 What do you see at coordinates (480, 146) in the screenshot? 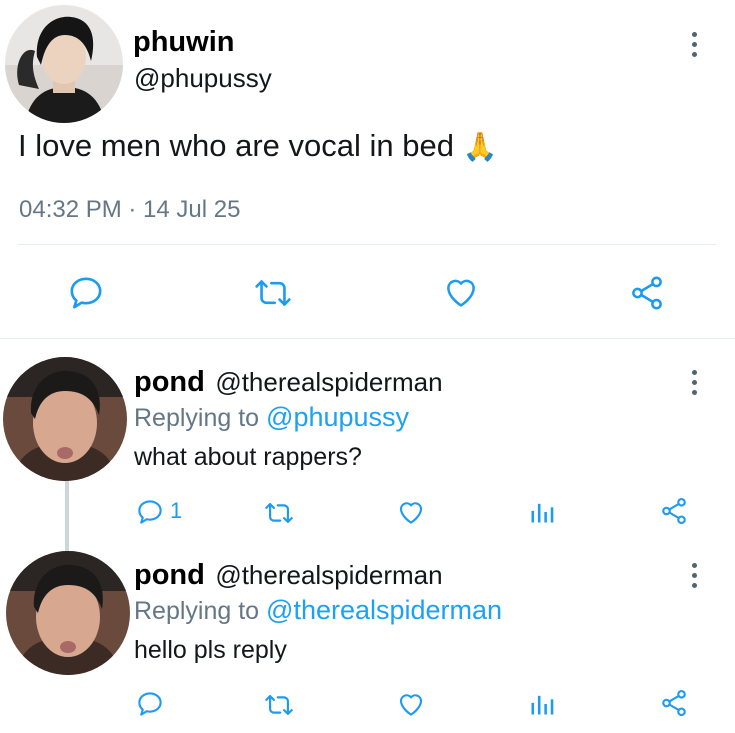
I see `praying-hands-emoji: 🙏` at bounding box center [480, 146].